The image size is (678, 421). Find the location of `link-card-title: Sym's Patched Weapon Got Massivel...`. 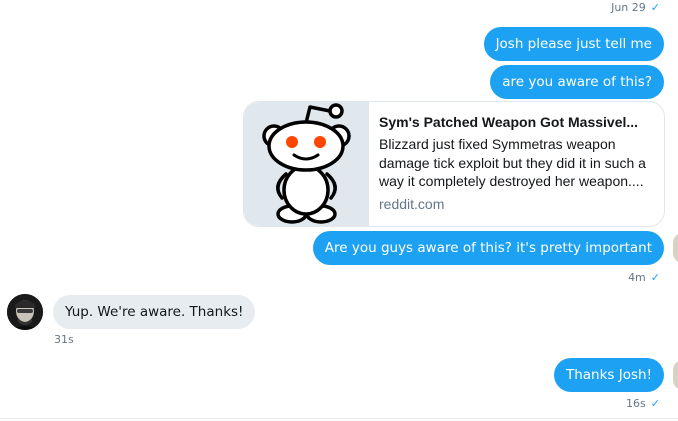

link-card-title: Sym's Patched Weapon Got Massivel... is located at coordinates (516, 122).